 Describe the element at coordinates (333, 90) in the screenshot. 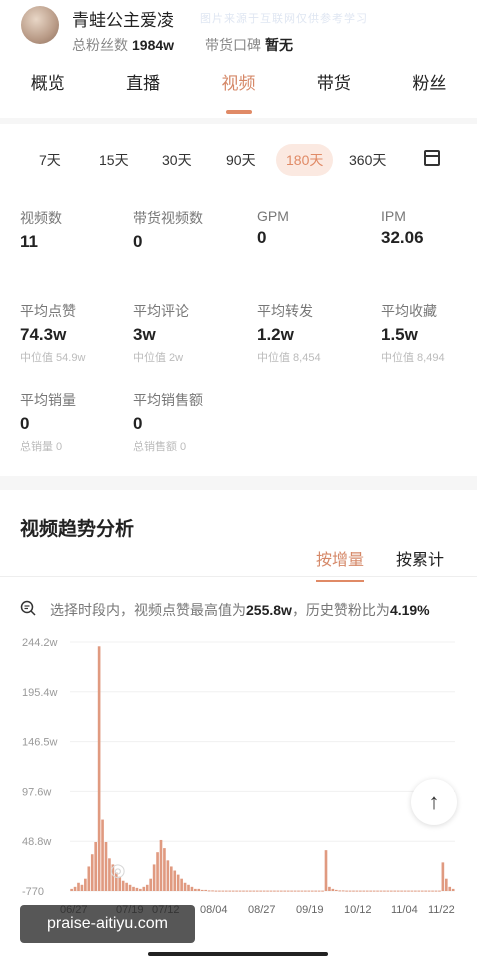

I see `tab-goods: 带货` at that location.